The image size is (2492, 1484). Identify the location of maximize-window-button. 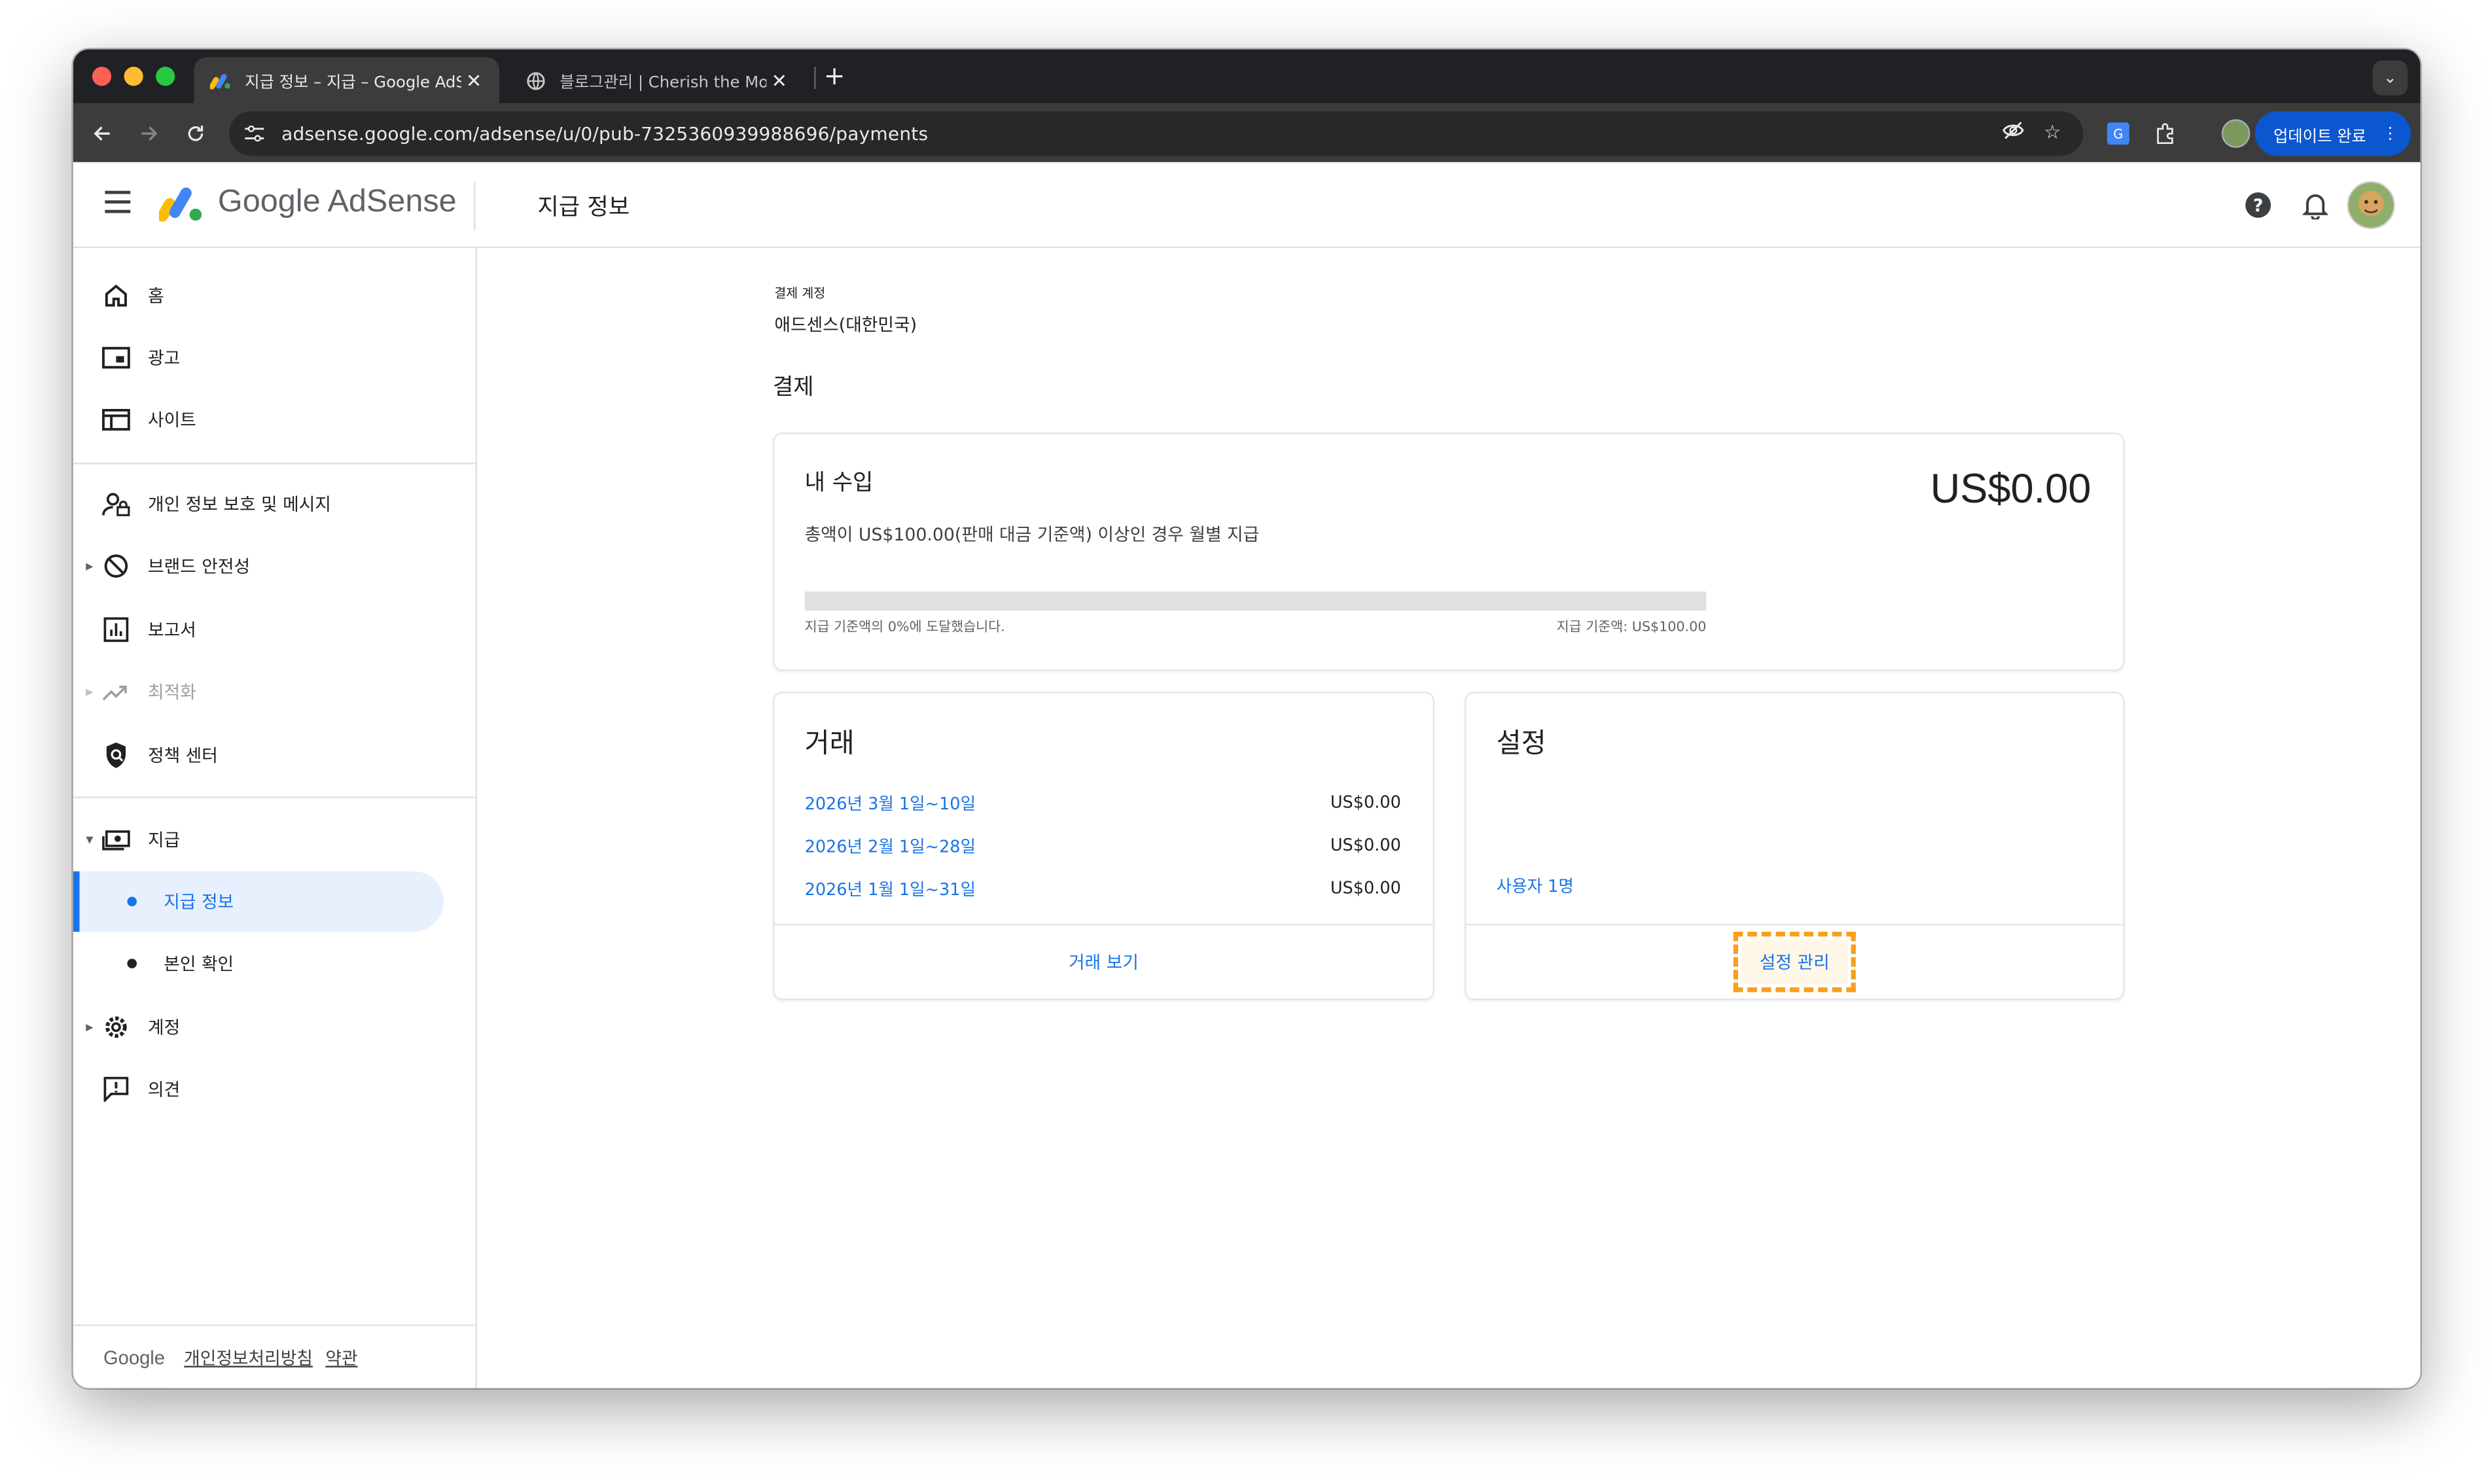
(165, 77).